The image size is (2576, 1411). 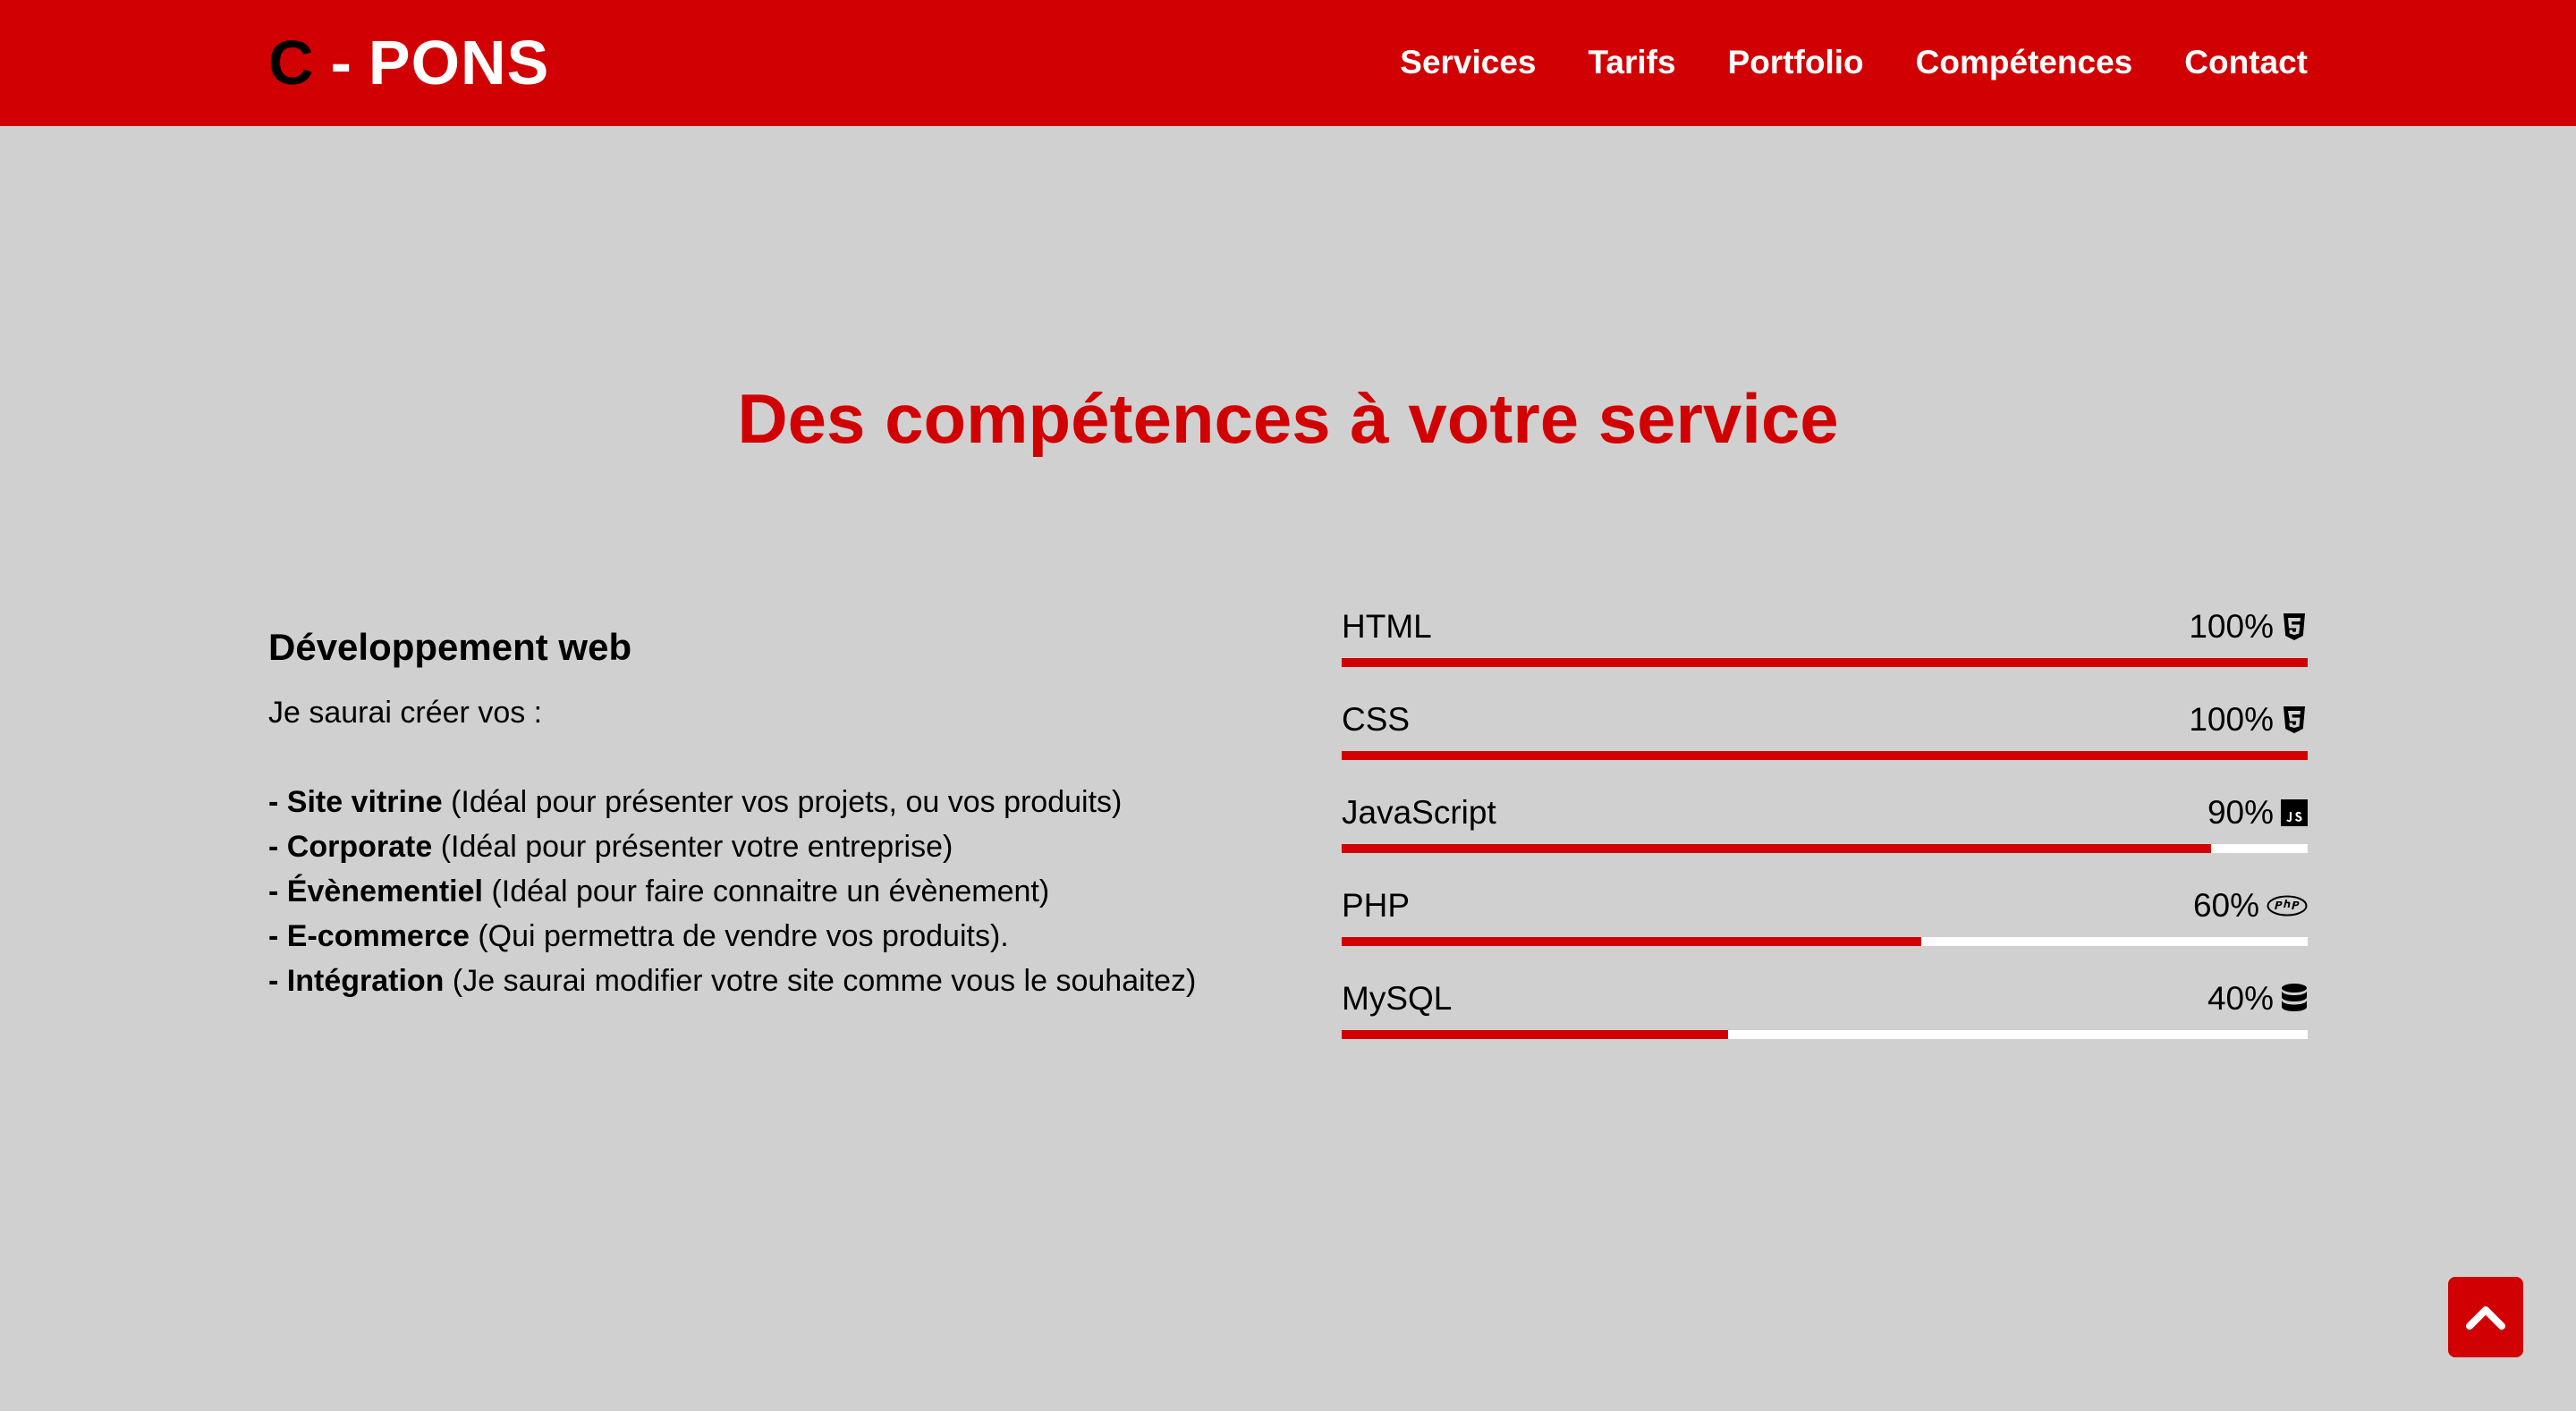 I want to click on service-name: Intégration, so click(x=365, y=981).